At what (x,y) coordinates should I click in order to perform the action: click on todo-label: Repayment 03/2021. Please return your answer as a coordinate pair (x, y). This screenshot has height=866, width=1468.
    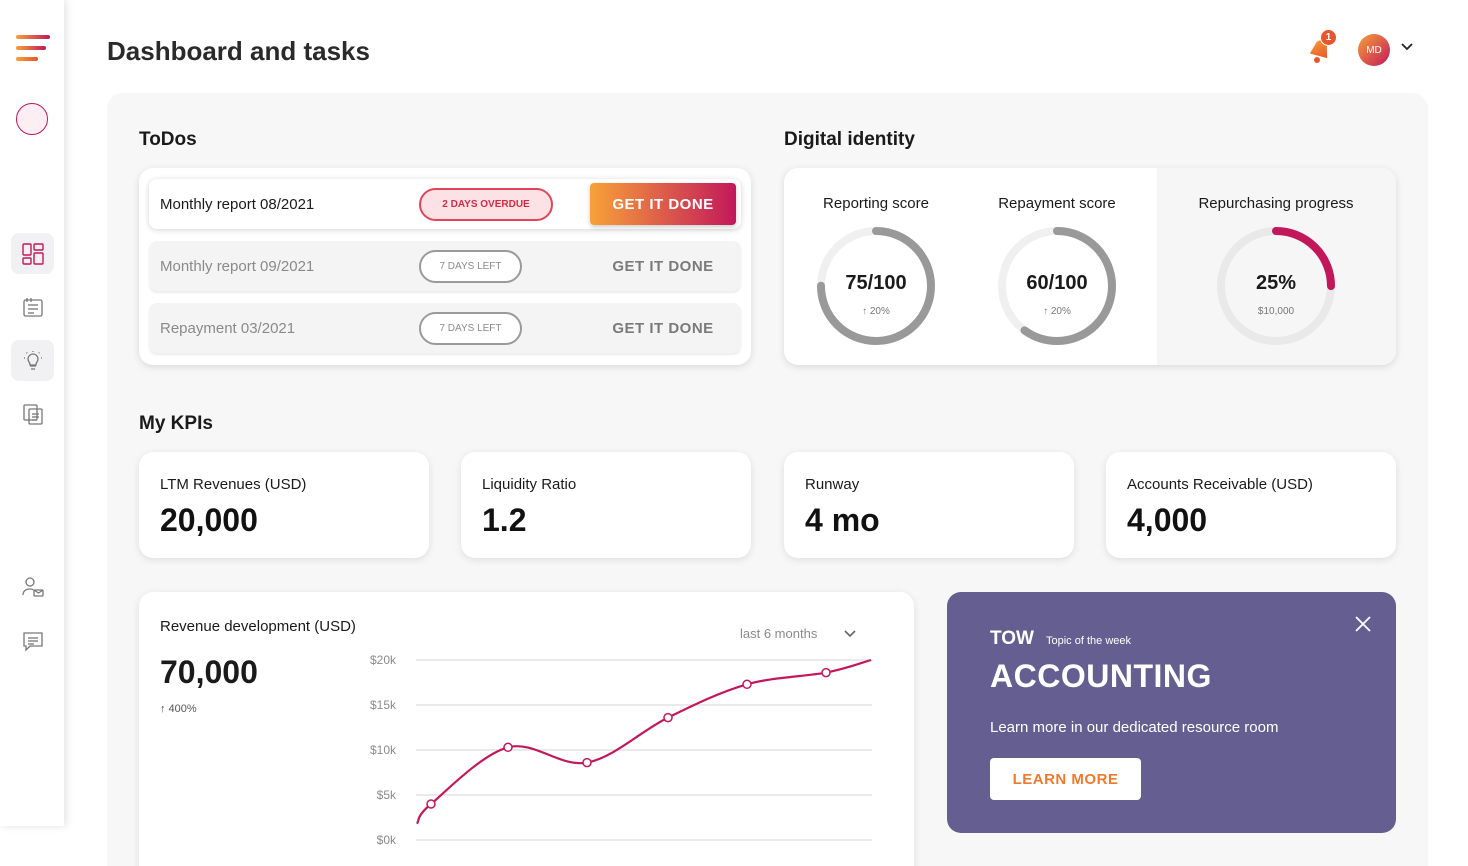
    Looking at the image, I should click on (228, 328).